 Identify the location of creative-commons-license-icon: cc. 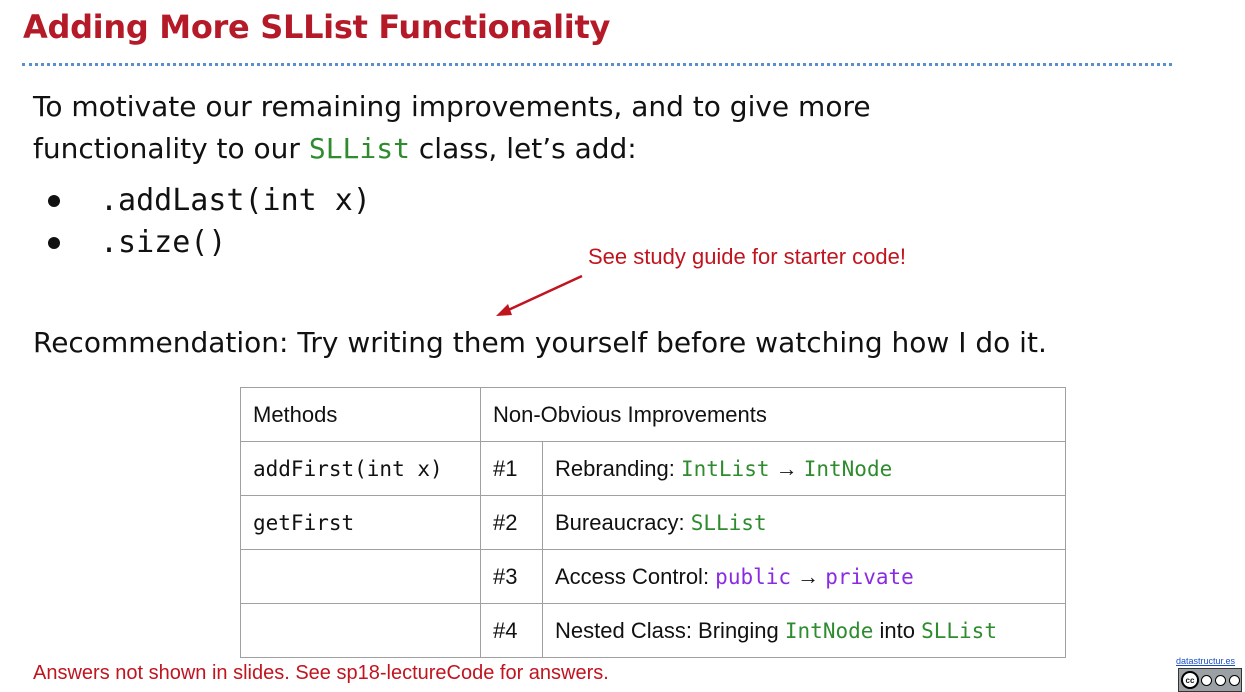
(1210, 680).